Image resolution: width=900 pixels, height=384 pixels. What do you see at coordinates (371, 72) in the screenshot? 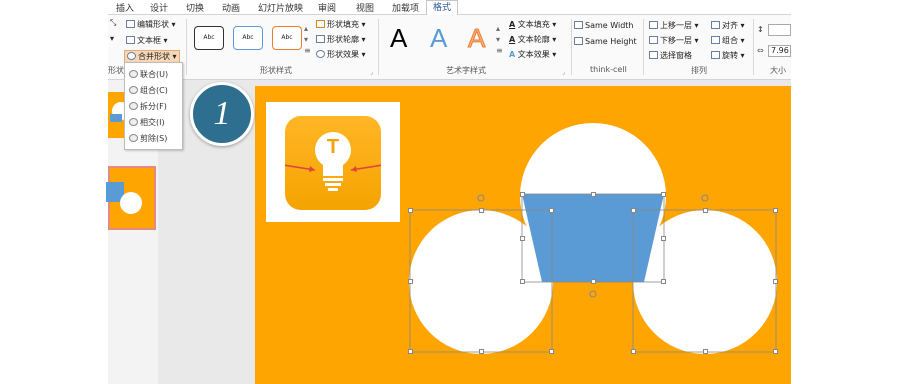
I see `dialog-launcher-icon: ⌟` at bounding box center [371, 72].